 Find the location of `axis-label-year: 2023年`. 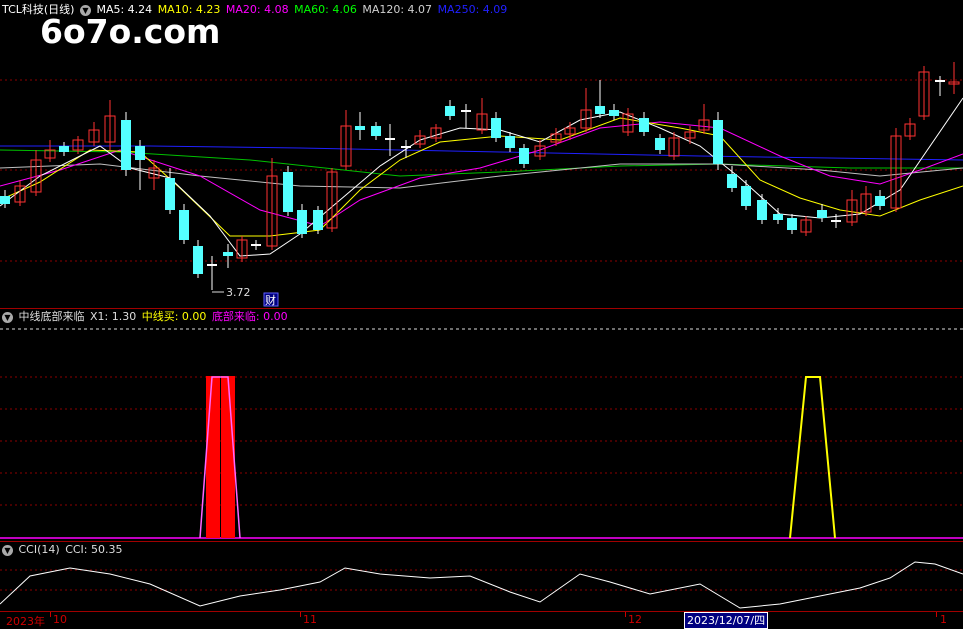

axis-label-year: 2023年 is located at coordinates (25, 621).